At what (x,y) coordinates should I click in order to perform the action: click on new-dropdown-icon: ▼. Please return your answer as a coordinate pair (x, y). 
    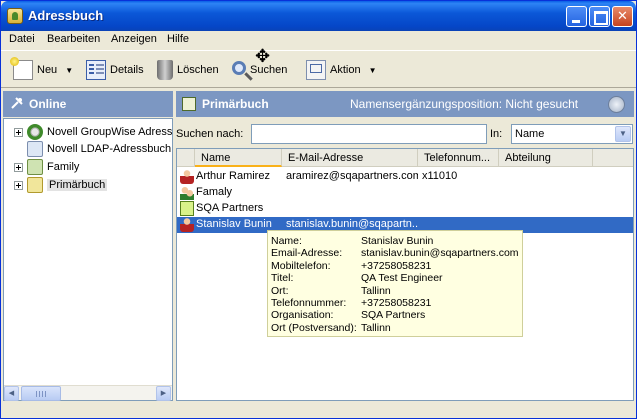
    Looking at the image, I should click on (69, 70).